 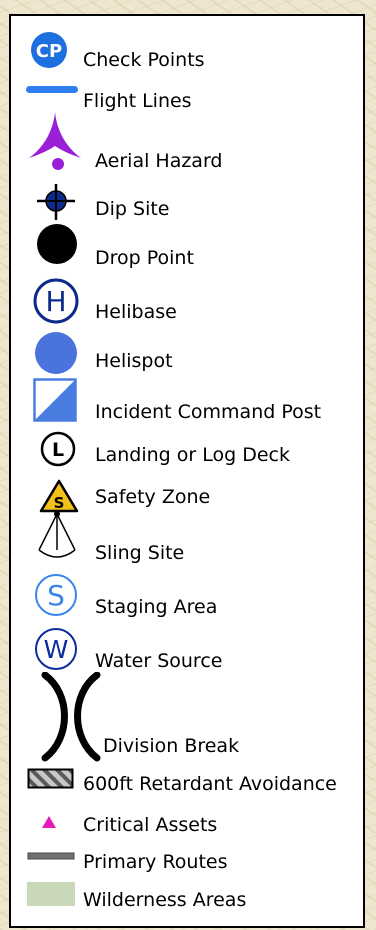 I want to click on legend-label-division-break: Division Break, so click(x=171, y=746).